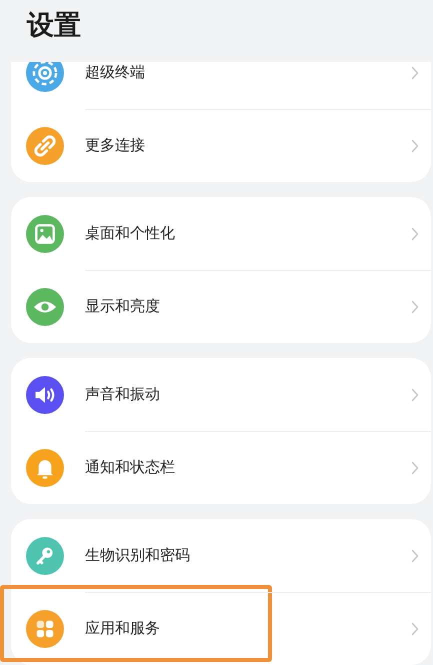 The height and width of the screenshot is (665, 433). What do you see at coordinates (130, 233) in the screenshot?
I see `item-label: 桌面和个性化` at bounding box center [130, 233].